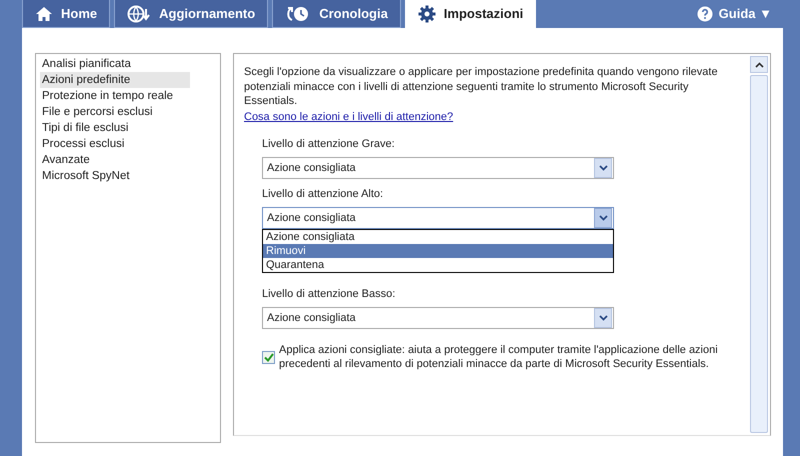 Image resolution: width=800 pixels, height=456 pixels. I want to click on sidebar-item: Microsoft SpyNet, so click(115, 176).